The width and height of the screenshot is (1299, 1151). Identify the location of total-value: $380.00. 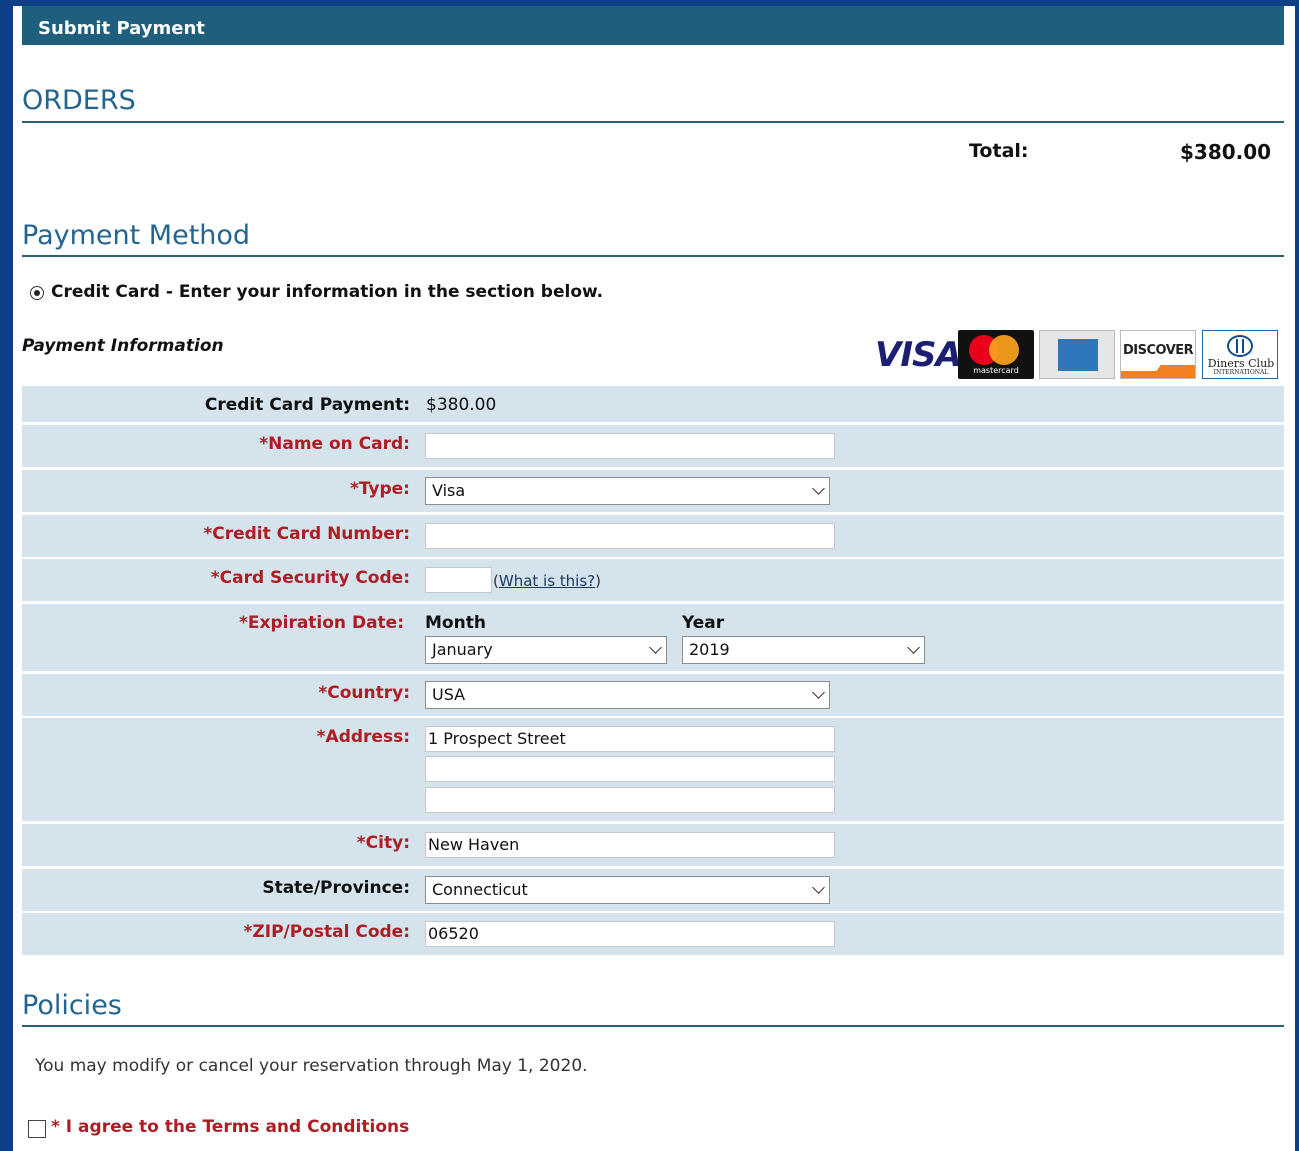
(1226, 152).